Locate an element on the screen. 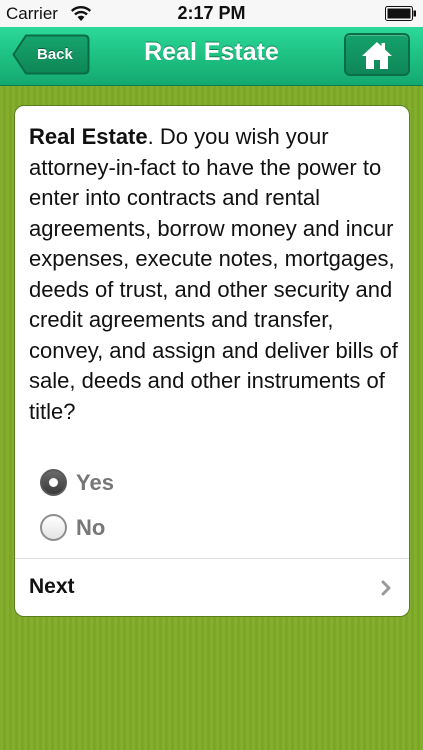  status-bar: Carrier 2:17 PM is located at coordinates (211, 13).